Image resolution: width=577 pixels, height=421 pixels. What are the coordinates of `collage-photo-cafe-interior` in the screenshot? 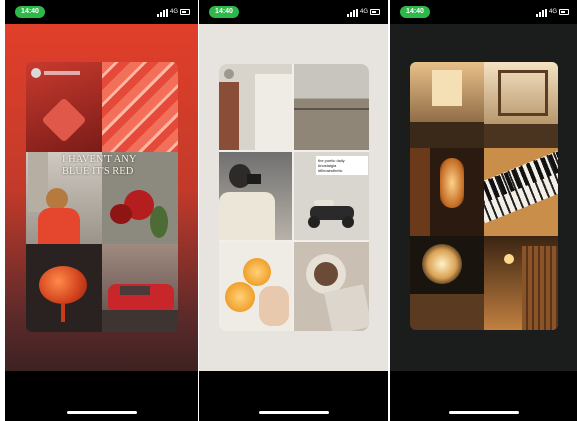 It's located at (447, 105).